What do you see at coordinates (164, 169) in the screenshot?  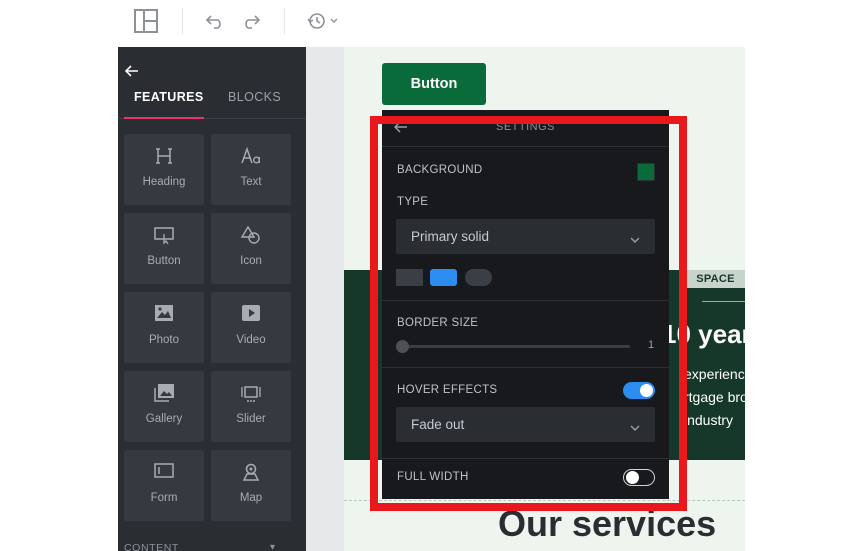 I see `feature-tile-heading: Heading` at bounding box center [164, 169].